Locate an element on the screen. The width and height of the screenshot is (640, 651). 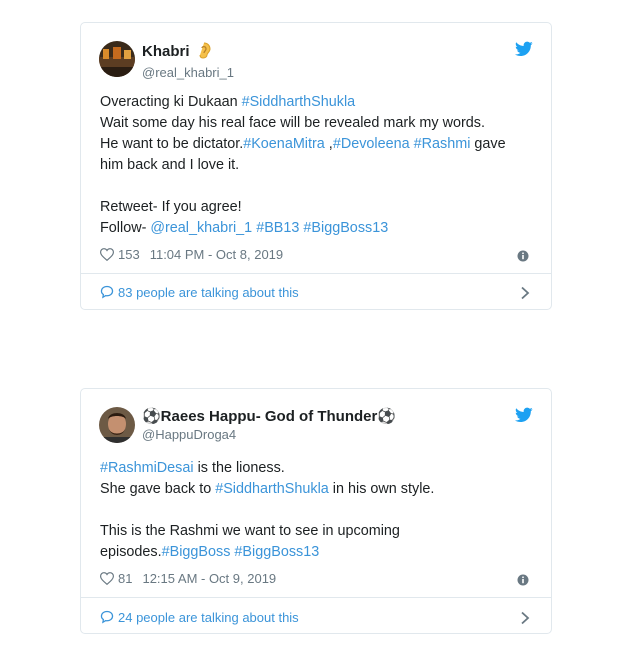
tweet-text-line: Overacting ki Dukaan #SiddharthShukla is located at coordinates (316, 102).